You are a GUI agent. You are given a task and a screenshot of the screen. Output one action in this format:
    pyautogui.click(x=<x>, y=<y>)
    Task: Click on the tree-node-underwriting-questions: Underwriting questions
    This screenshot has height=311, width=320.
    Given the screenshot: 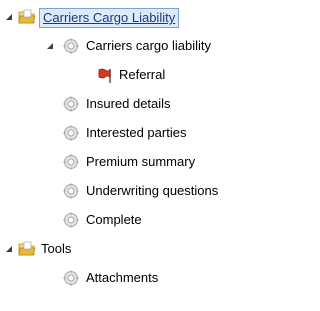 What is the action you would take?
    pyautogui.click(x=130, y=191)
    